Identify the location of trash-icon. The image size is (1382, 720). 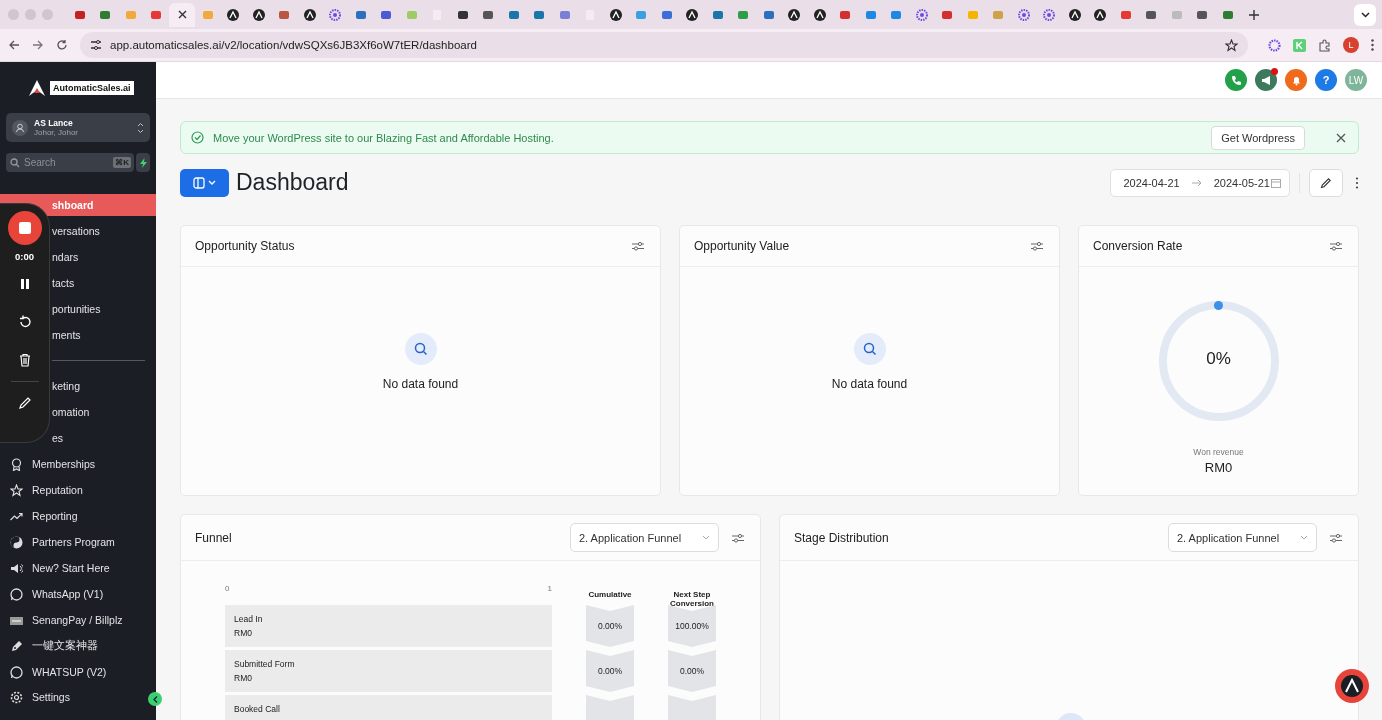
(24, 360).